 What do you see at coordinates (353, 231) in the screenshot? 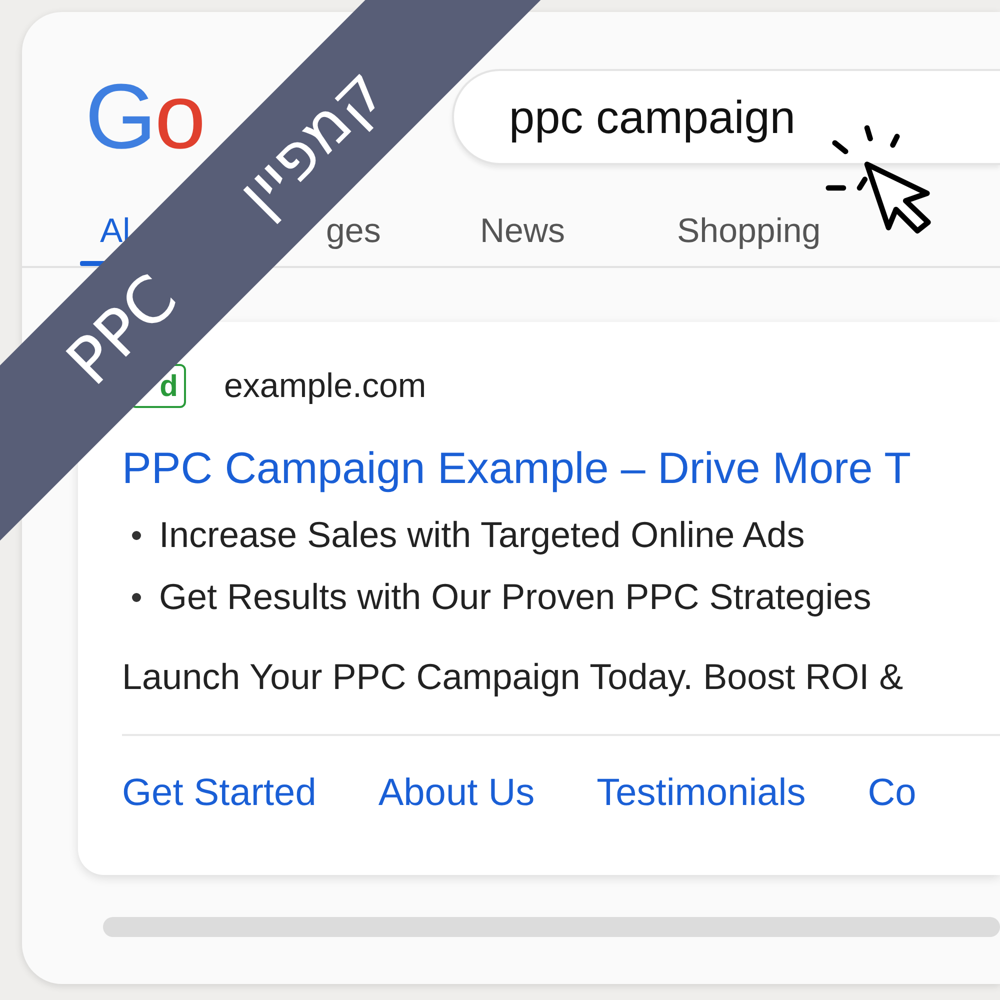
I see `search-tab: ges` at bounding box center [353, 231].